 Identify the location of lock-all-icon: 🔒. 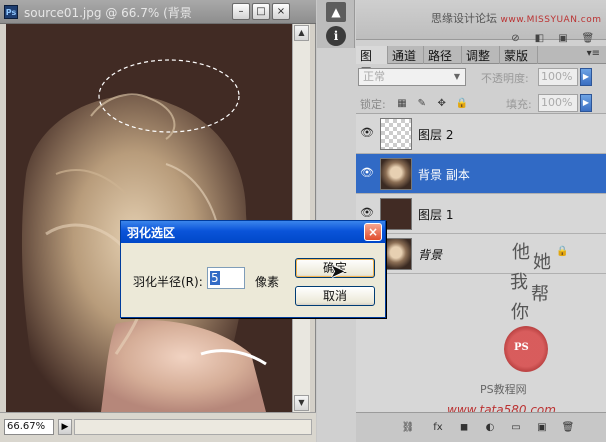
(461, 104).